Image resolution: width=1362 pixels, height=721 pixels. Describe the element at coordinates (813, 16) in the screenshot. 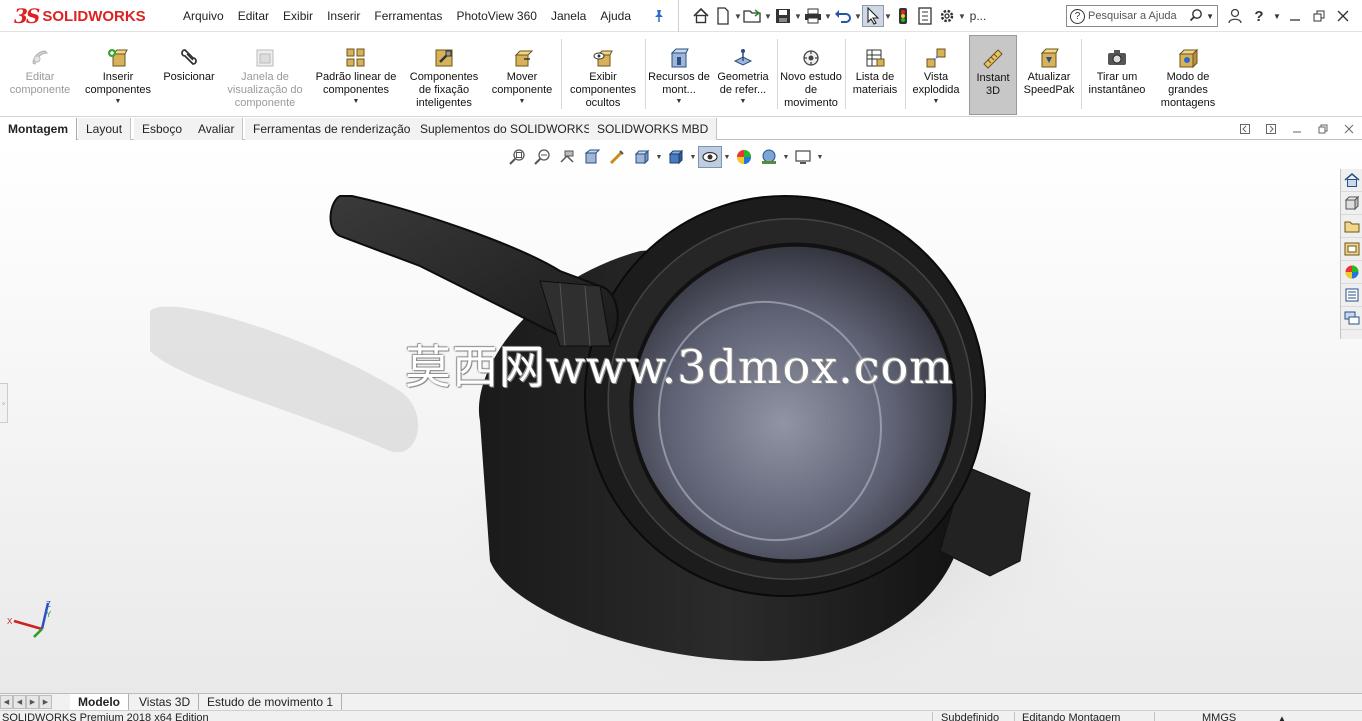

I see `print-icon` at that location.